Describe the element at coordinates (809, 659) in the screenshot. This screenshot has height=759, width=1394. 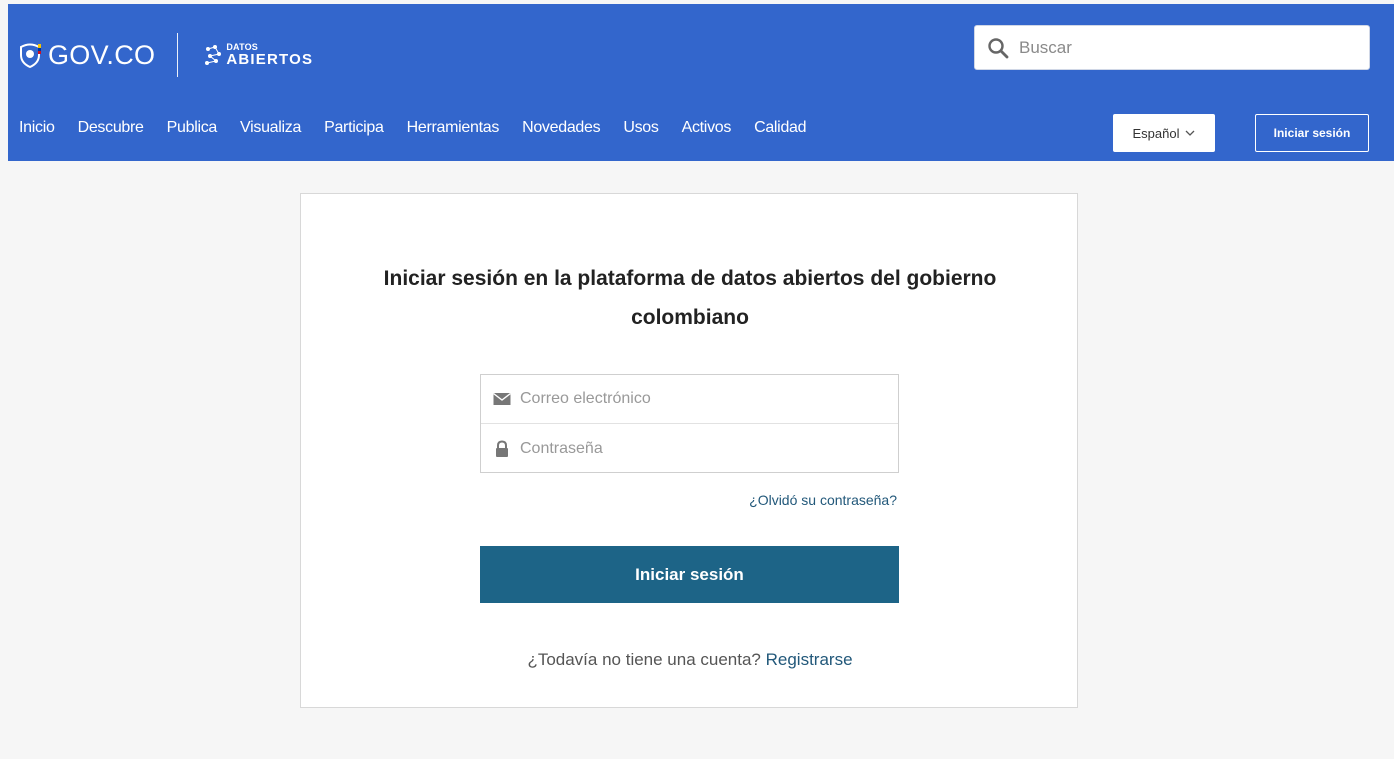
I see `register-link: Registrarse` at that location.